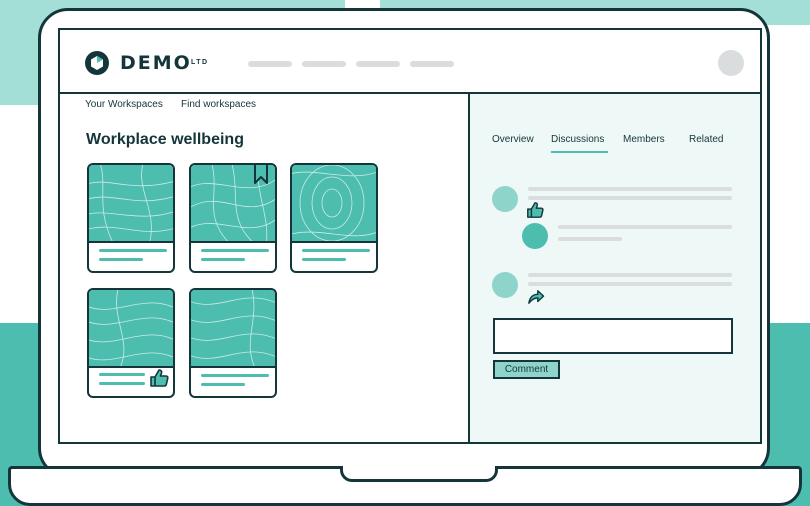  Describe the element at coordinates (124, 104) in the screenshot. I see `breadcrumb-your-workspaces: Your Workspaces` at that location.